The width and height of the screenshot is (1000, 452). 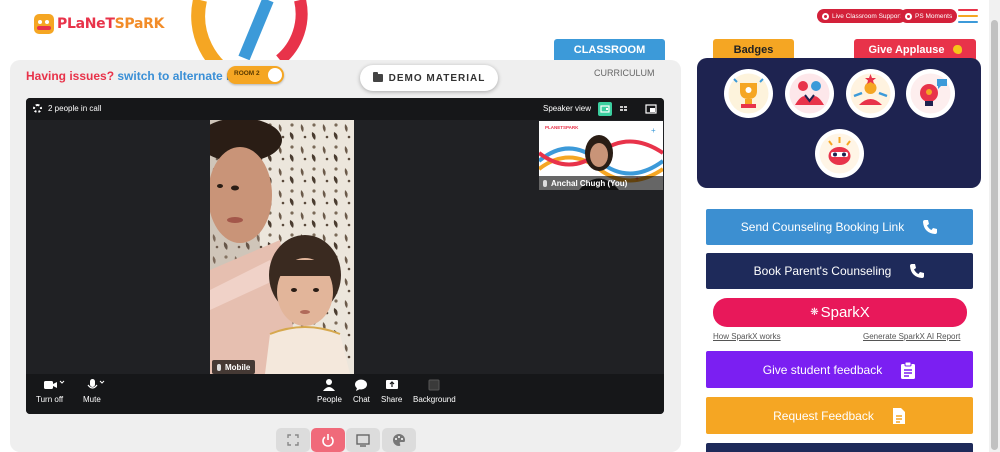 I want to click on self-participant-label: Anchal Chugh (You), so click(x=601, y=183).